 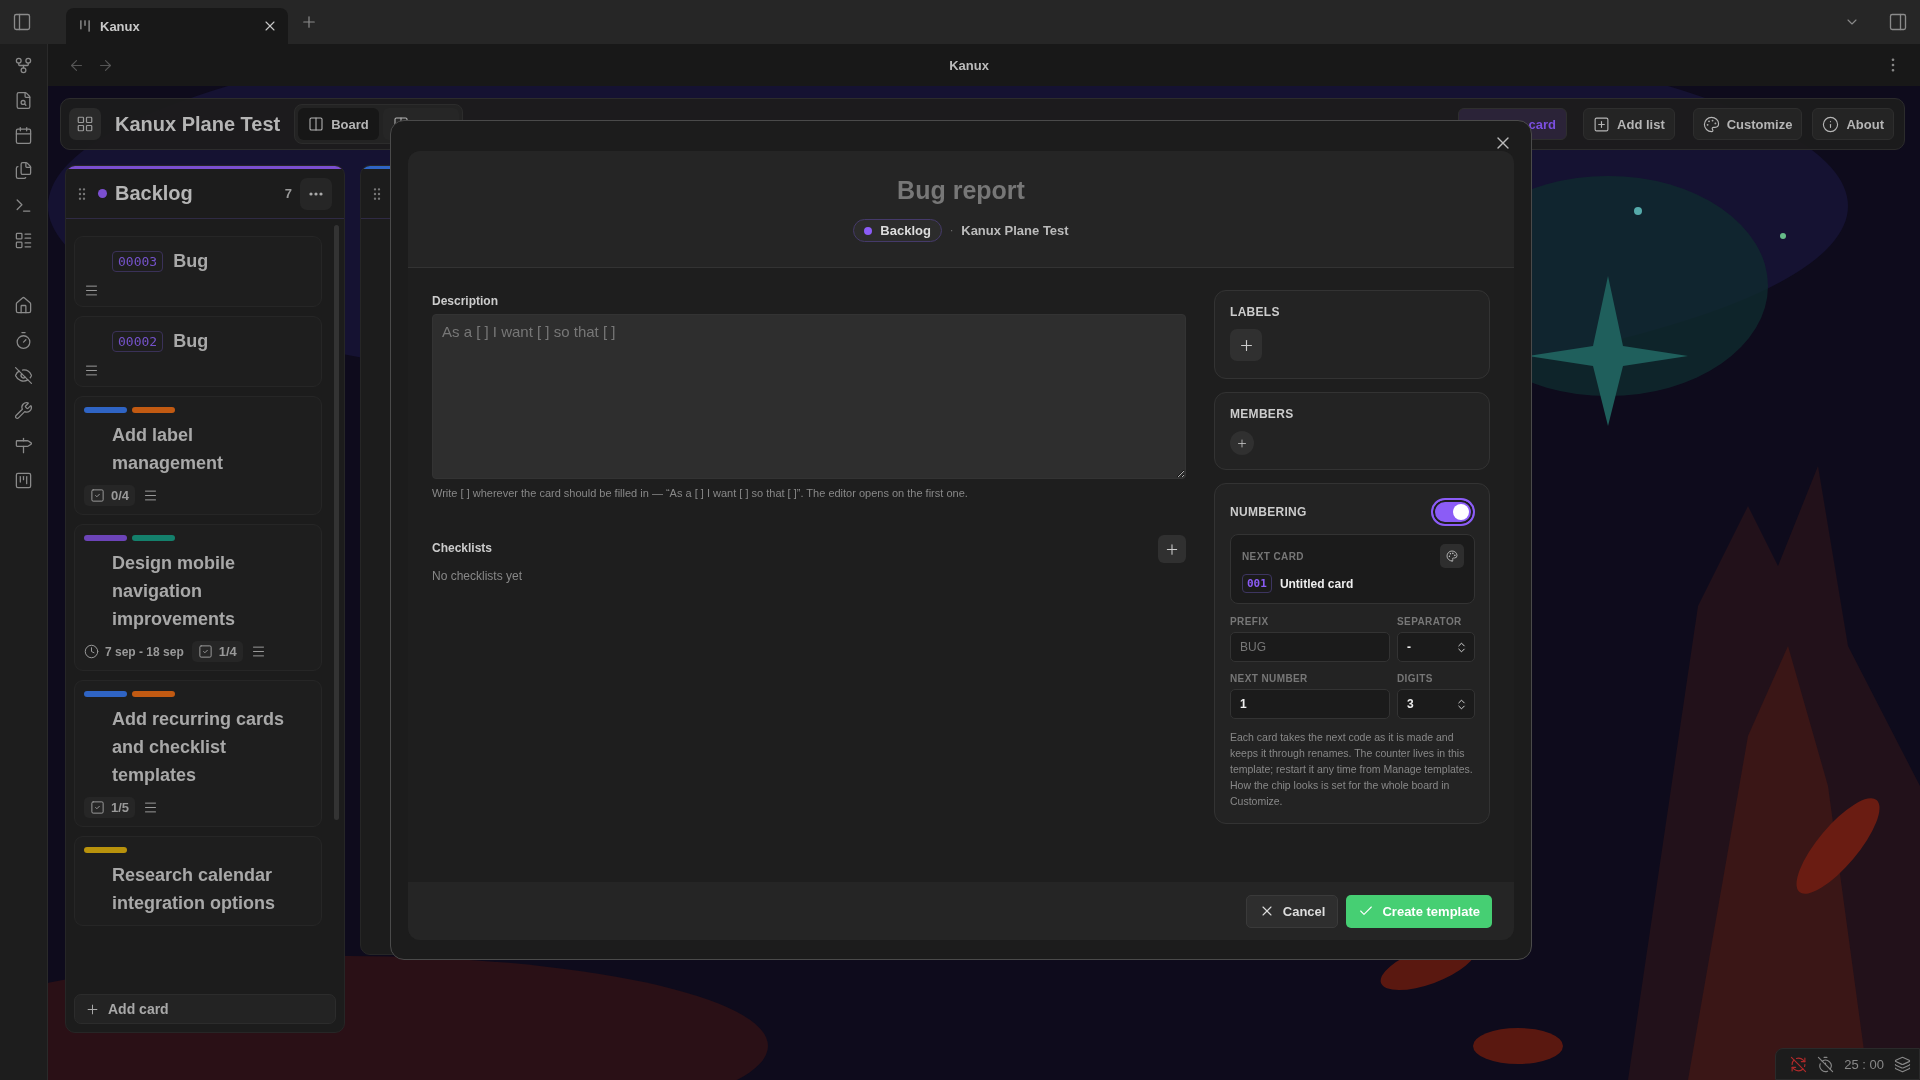 I want to click on card-count: 7, so click(x=288, y=193).